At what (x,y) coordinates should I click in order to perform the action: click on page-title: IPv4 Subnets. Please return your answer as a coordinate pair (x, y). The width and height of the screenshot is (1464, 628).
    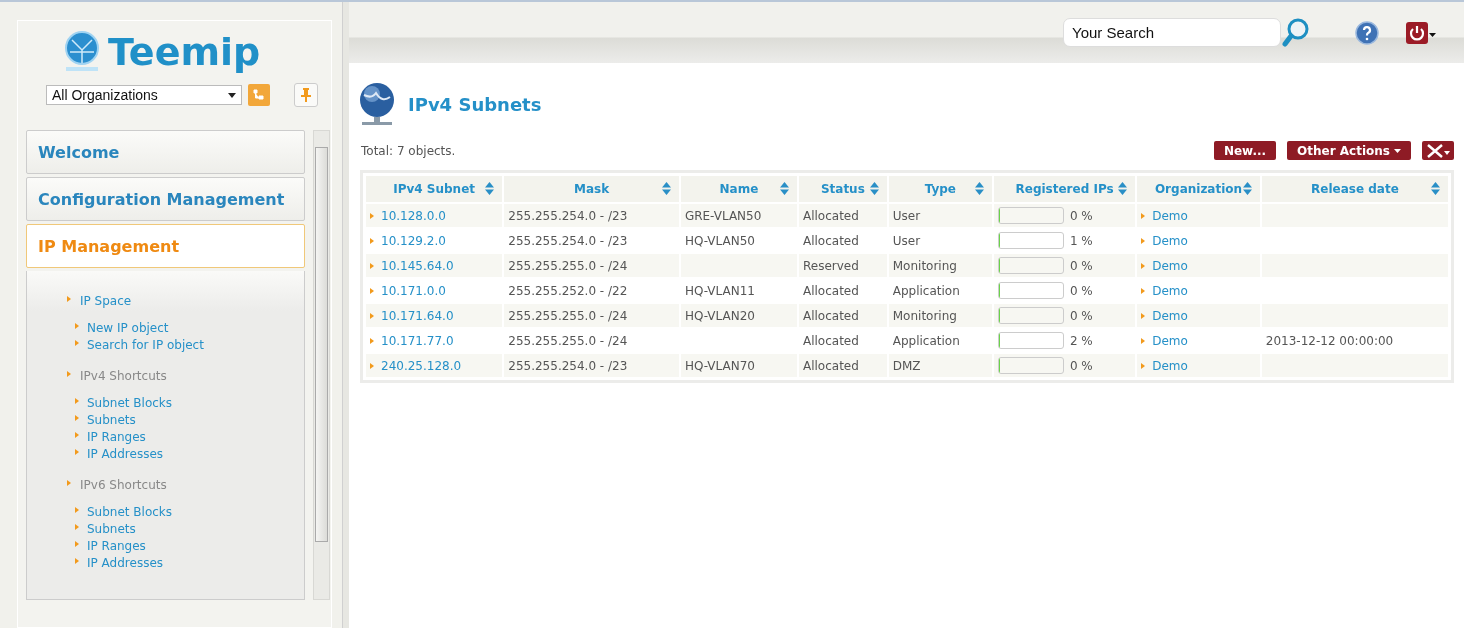
    Looking at the image, I should click on (475, 104).